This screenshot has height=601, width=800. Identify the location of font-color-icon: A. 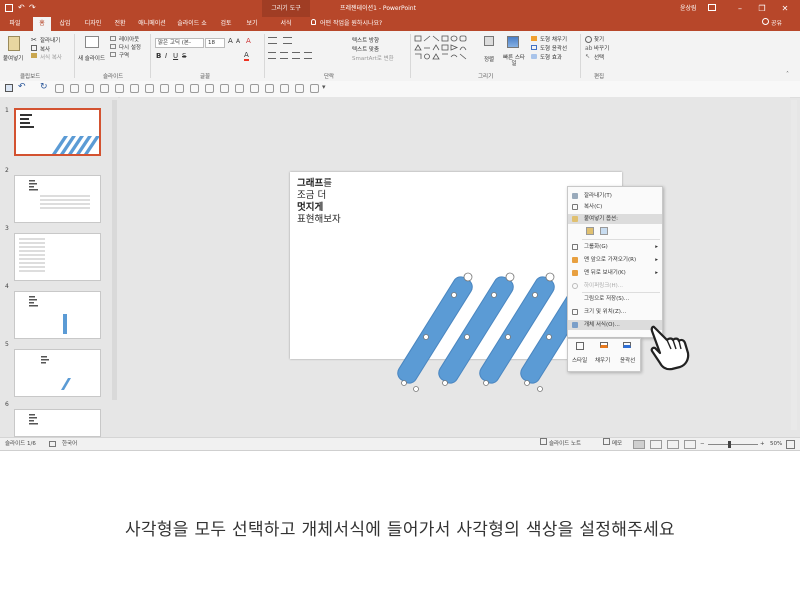
(246, 56).